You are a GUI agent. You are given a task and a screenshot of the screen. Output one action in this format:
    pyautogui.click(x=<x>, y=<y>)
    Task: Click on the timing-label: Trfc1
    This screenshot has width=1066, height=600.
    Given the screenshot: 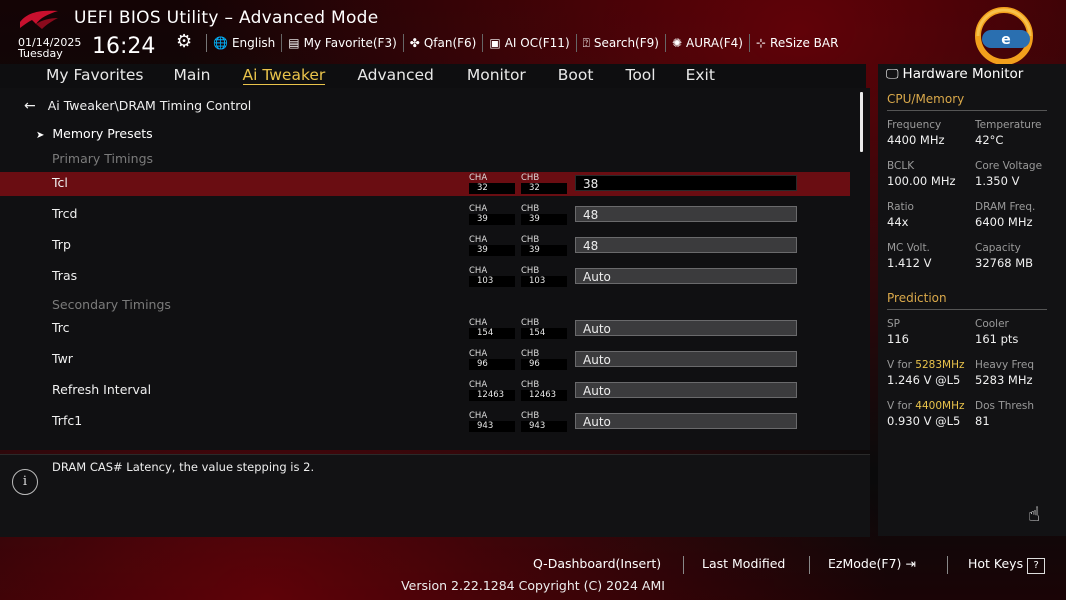 What is the action you would take?
    pyautogui.click(x=67, y=420)
    